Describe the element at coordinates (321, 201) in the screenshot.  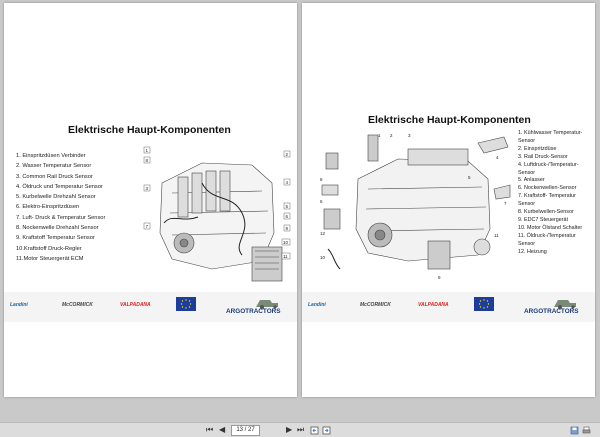
I see `callout-label: 6` at that location.